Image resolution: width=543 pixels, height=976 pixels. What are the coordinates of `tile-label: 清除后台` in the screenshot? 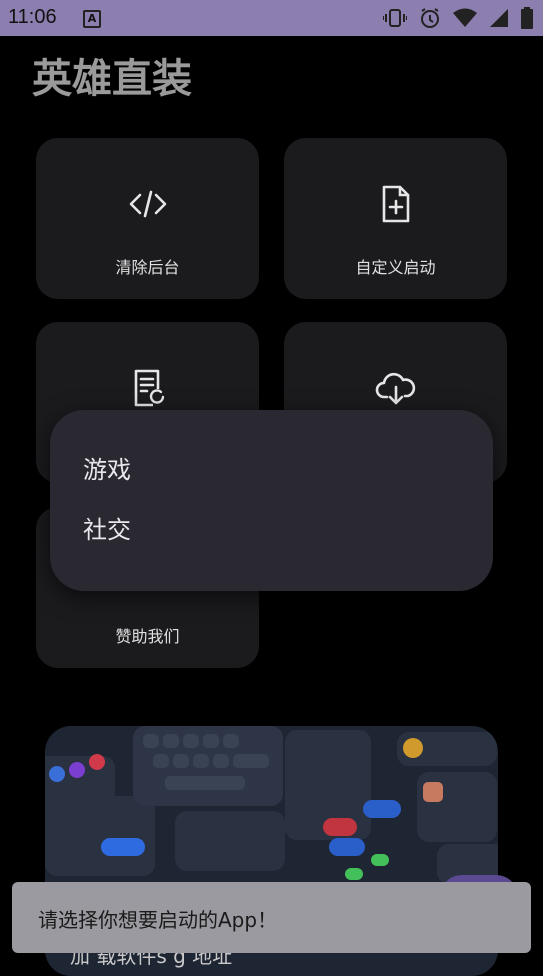 It's located at (147, 267).